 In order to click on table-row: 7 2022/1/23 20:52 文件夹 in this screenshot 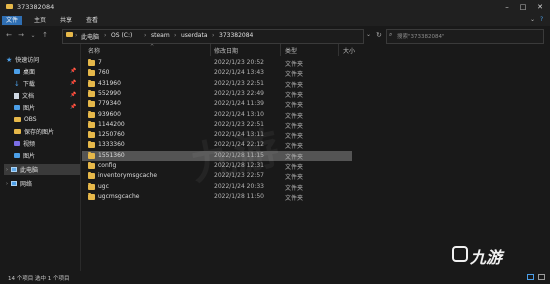, I will do `click(217, 63)`.